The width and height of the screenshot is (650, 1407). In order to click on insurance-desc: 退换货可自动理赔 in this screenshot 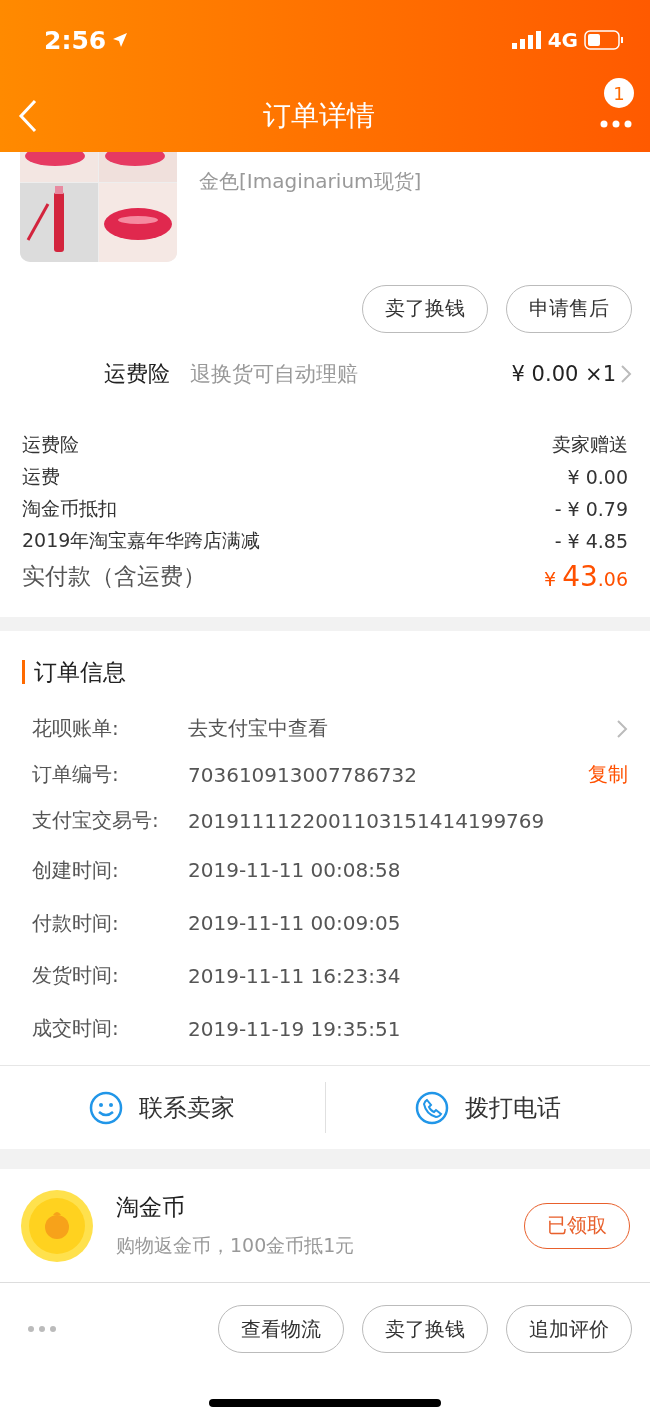, I will do `click(274, 374)`.